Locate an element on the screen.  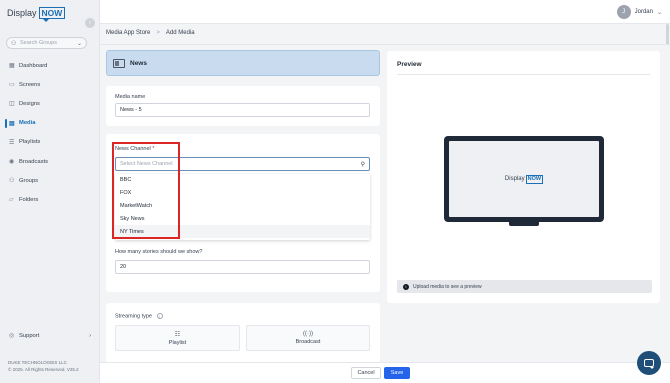
footer-copyright: © 2025. All Rights Reserved. V25.2 is located at coordinates (43, 369).